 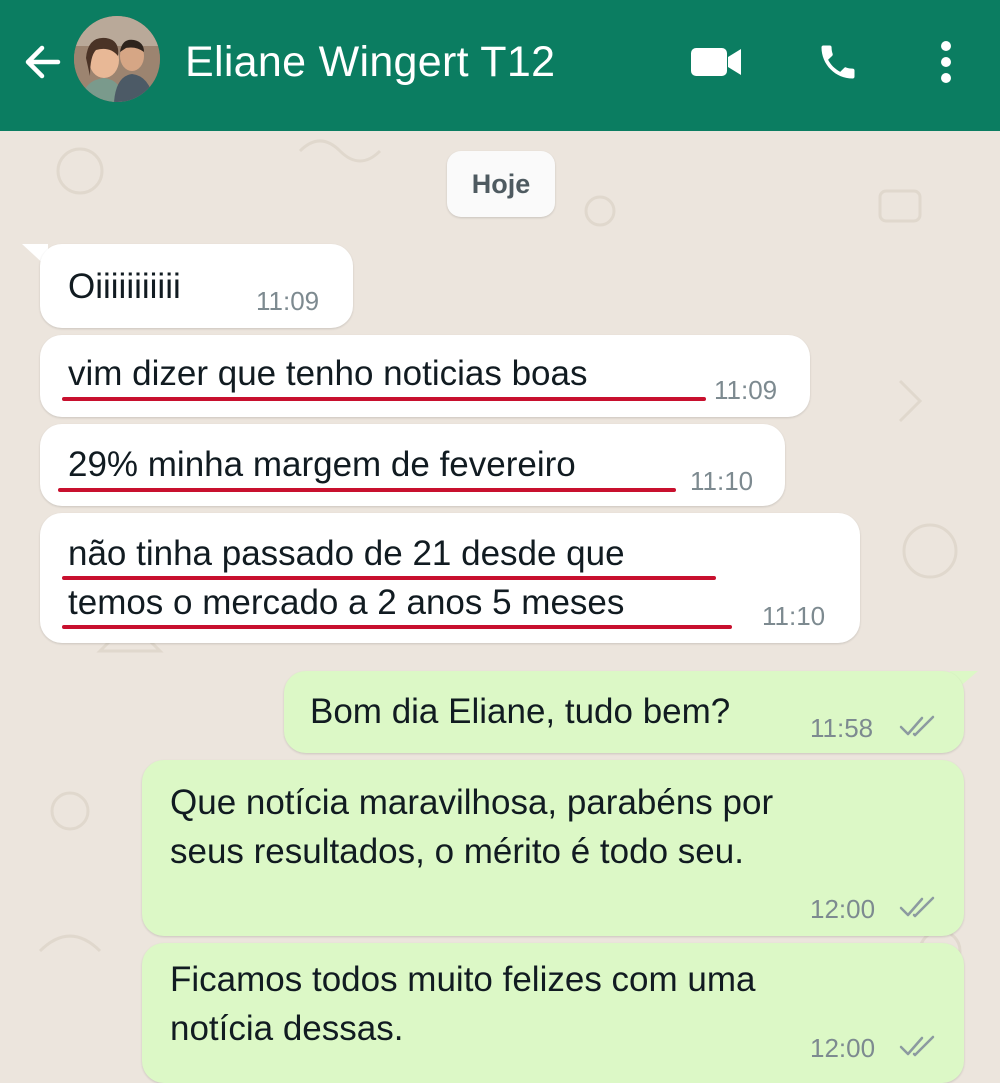 I want to click on video-call-button, so click(x=716, y=62).